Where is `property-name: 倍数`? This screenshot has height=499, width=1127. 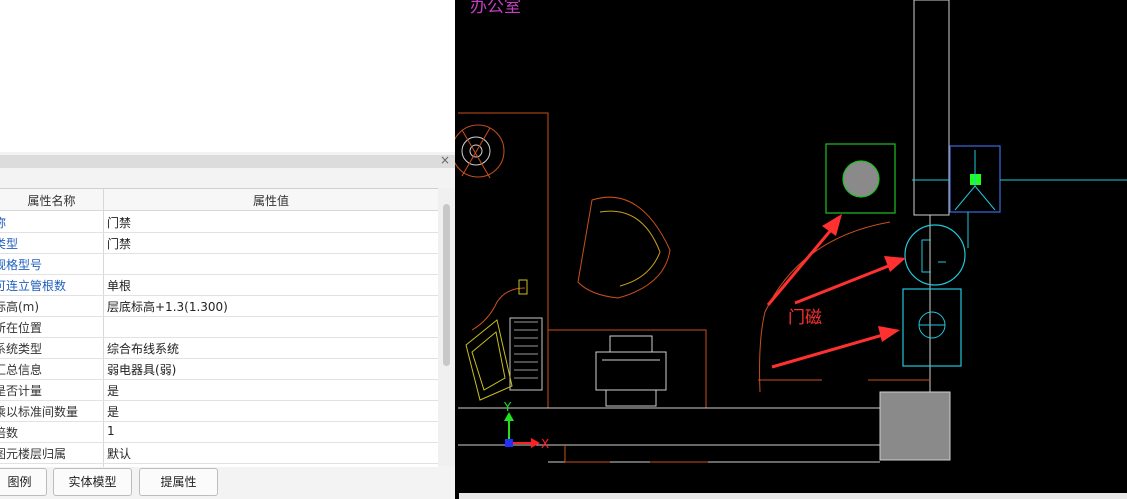
property-name: 倍数 is located at coordinates (9, 433).